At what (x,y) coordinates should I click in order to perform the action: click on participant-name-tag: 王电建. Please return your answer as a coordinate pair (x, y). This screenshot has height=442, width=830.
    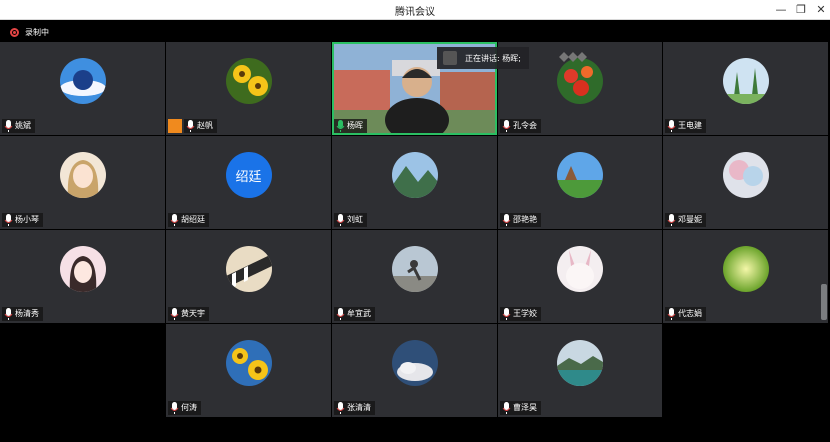
    Looking at the image, I should click on (685, 126).